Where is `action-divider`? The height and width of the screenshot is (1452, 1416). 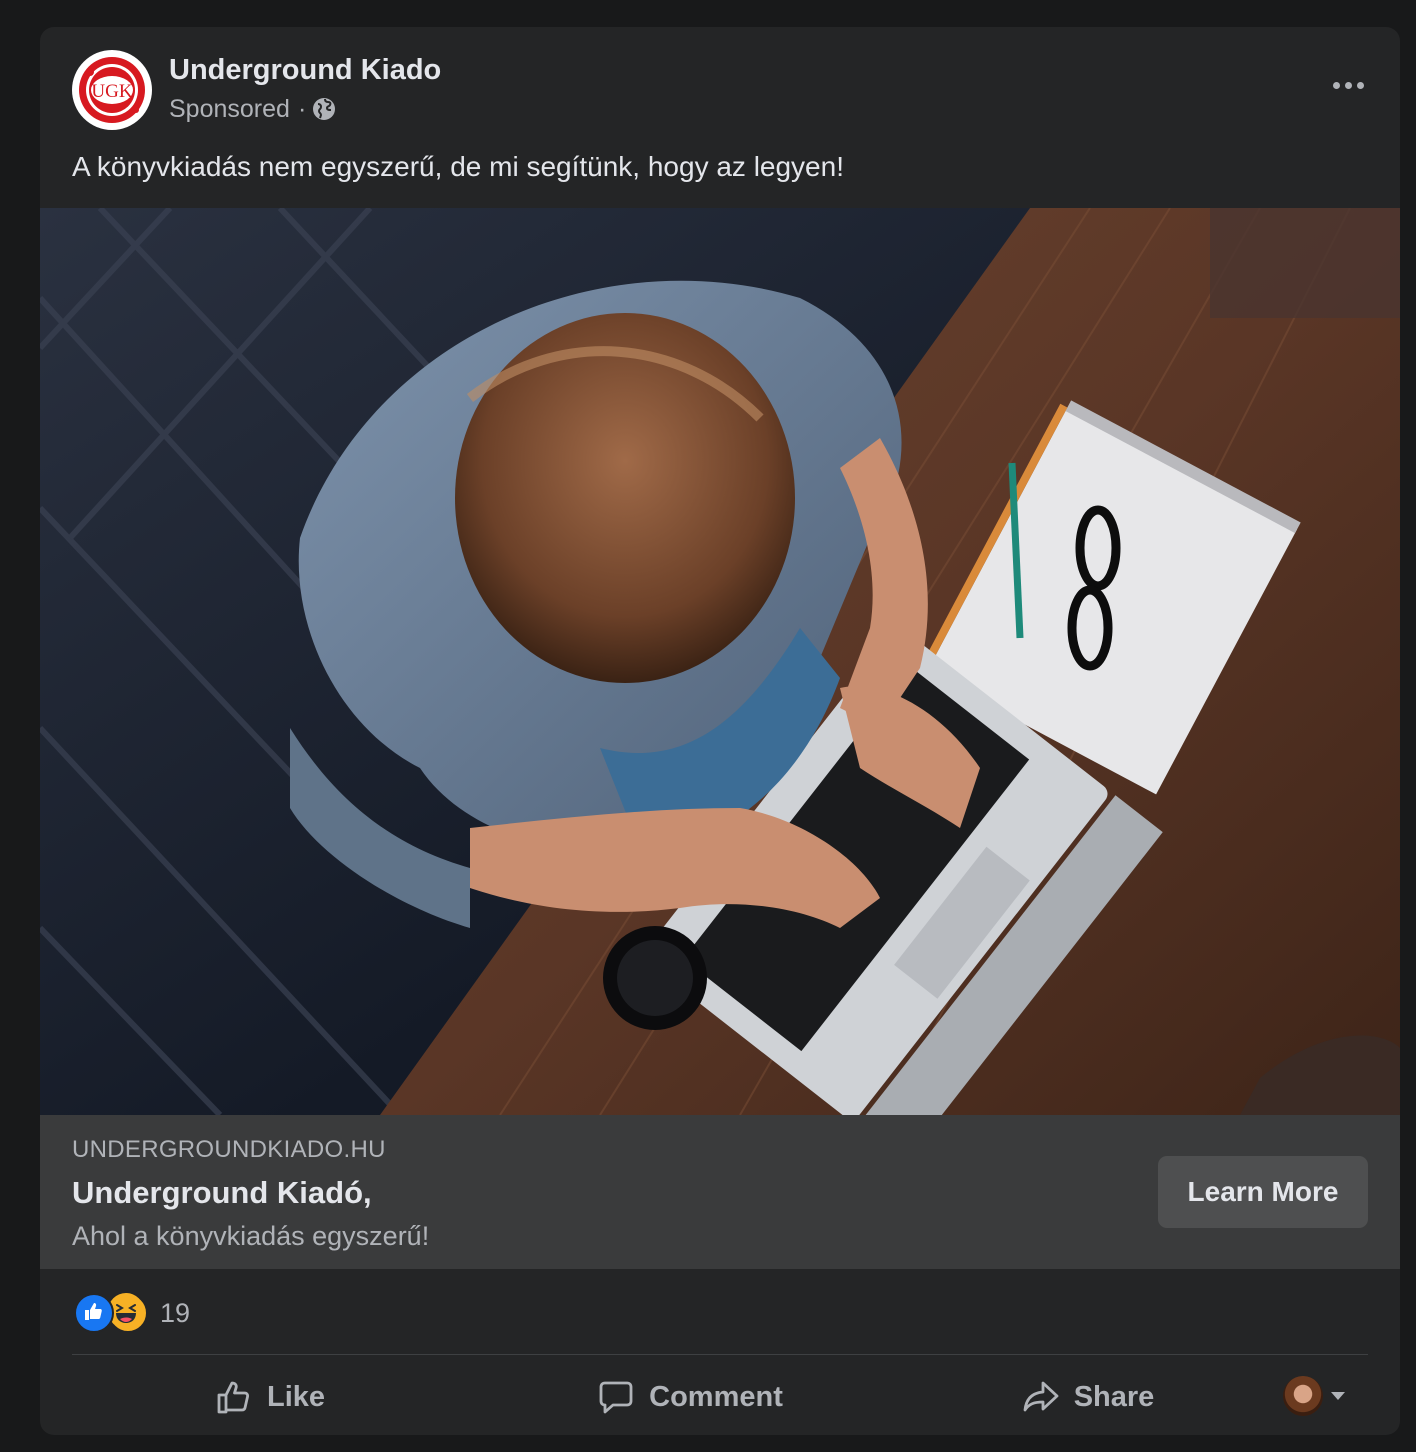
action-divider is located at coordinates (720, 1354).